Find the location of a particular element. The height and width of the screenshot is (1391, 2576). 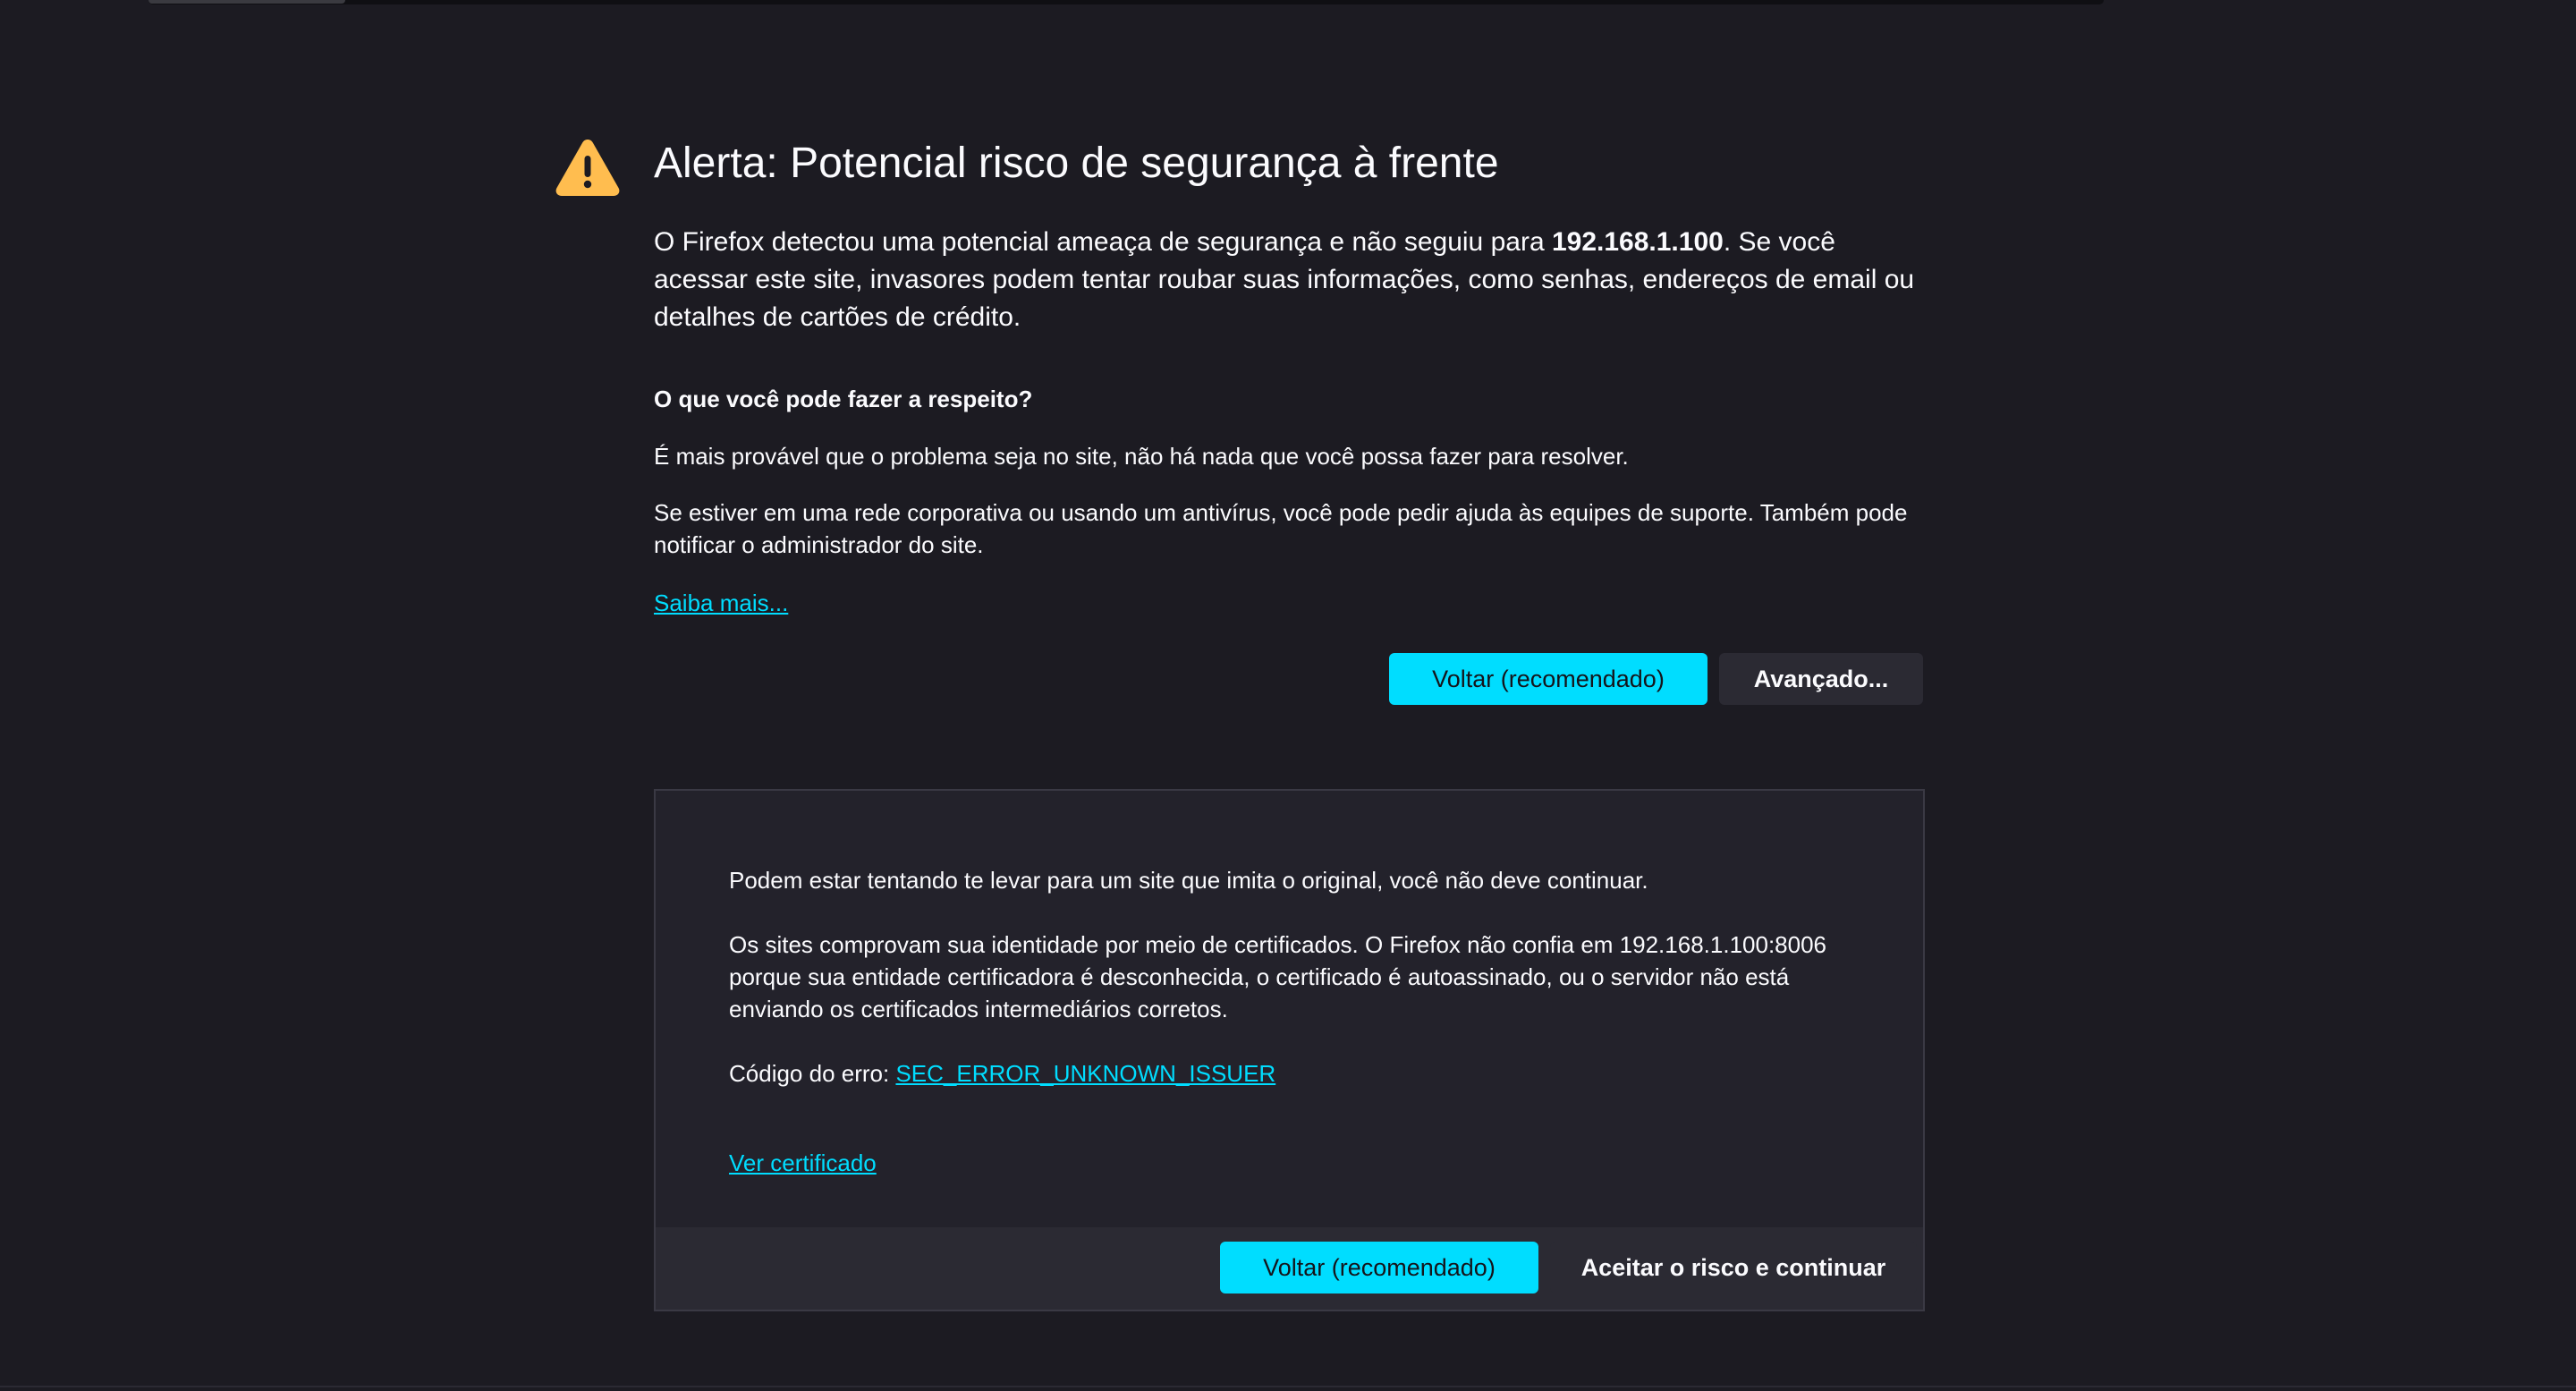

warning-triangle-icon is located at coordinates (587, 168).